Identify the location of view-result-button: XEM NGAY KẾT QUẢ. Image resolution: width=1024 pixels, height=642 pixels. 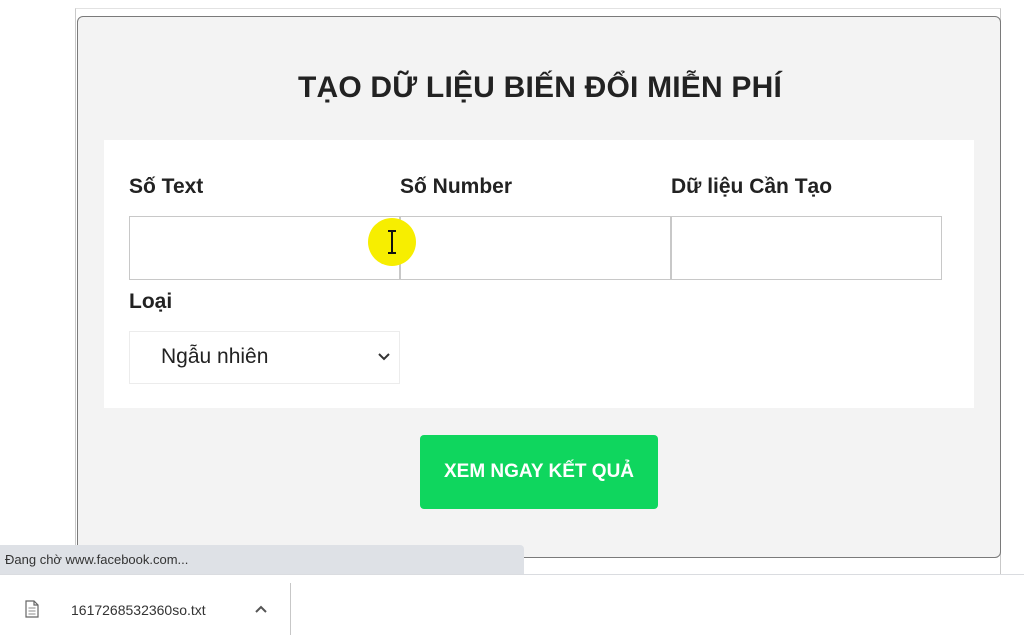
(539, 472).